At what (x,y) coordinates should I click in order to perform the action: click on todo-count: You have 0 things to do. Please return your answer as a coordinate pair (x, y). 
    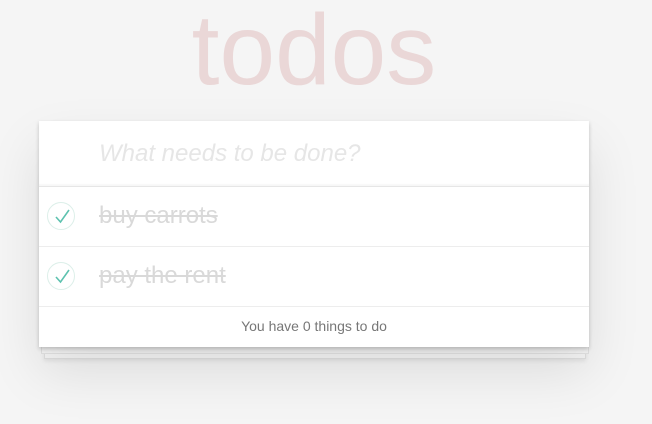
    Looking at the image, I should click on (314, 326).